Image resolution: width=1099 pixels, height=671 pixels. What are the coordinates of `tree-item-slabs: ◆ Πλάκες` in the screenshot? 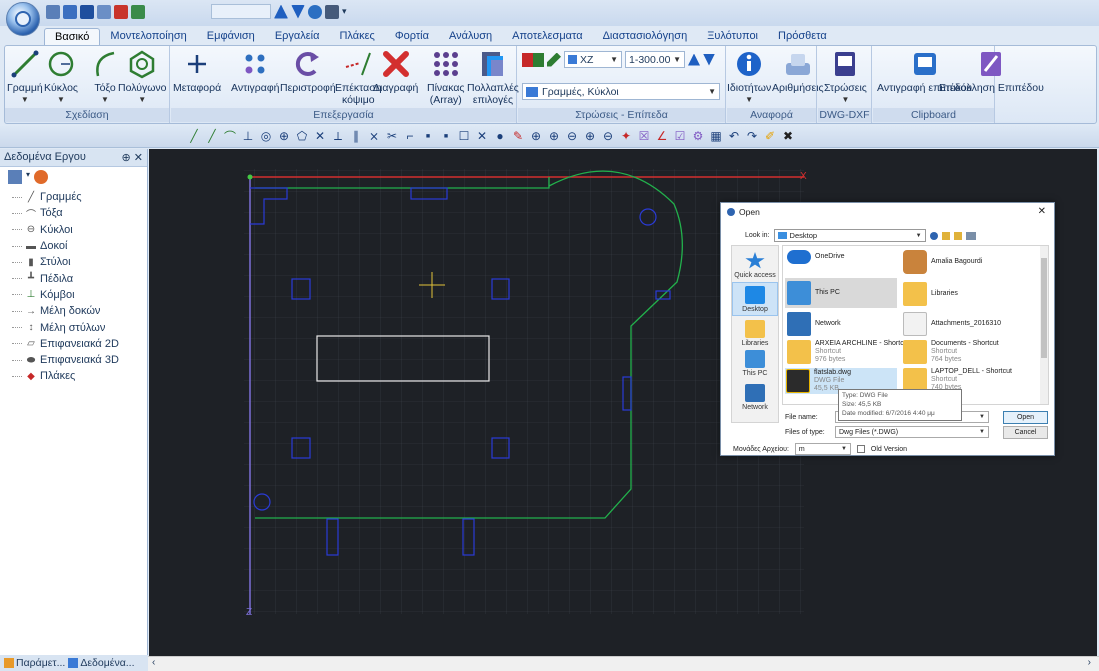 It's located at (79, 376).